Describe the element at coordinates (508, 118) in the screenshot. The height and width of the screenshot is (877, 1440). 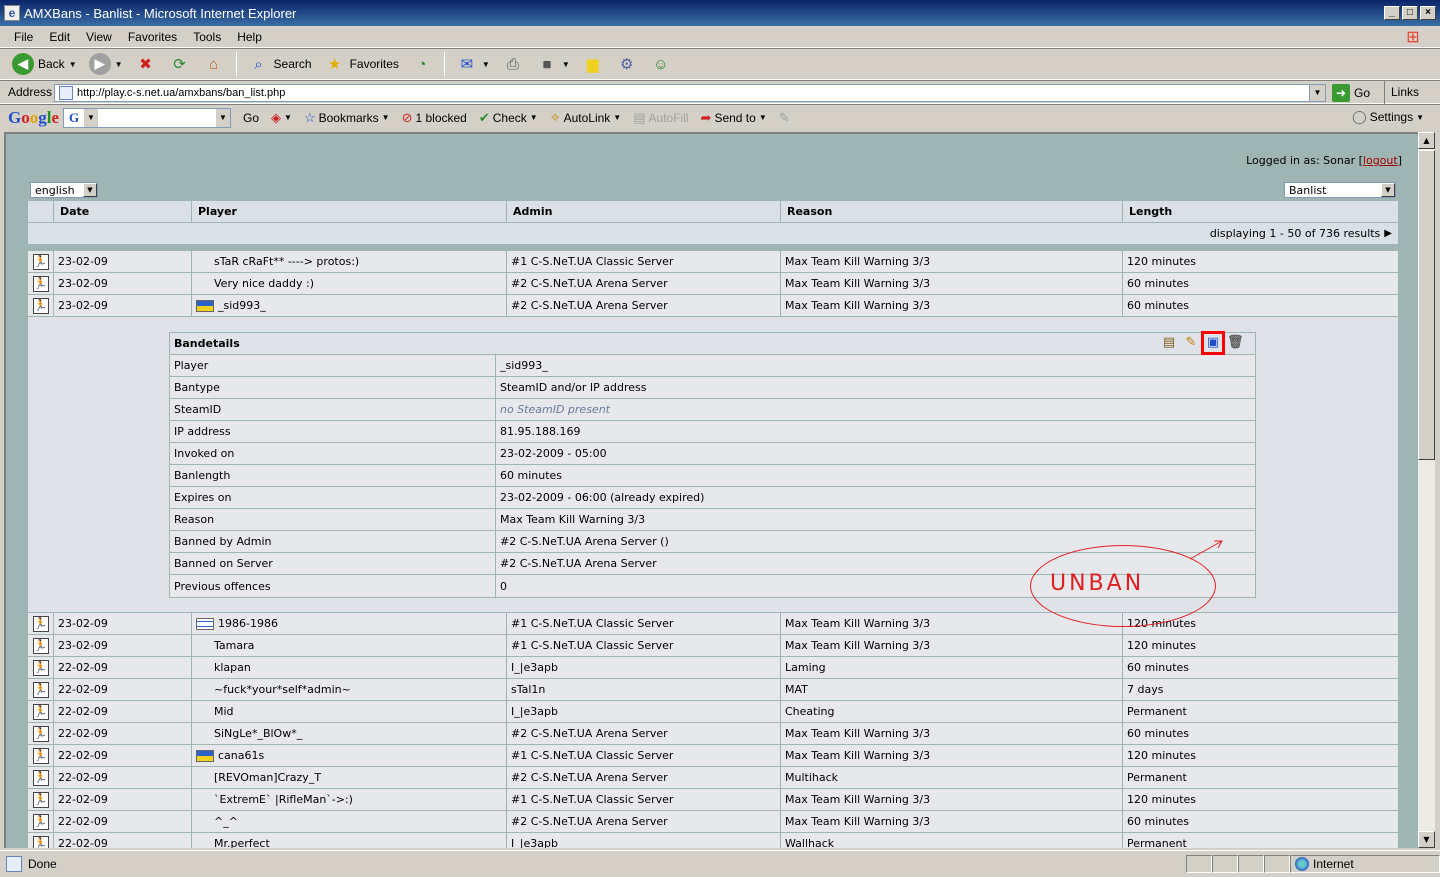
I see `spellcheck-button: ✔ Check ▼` at that location.